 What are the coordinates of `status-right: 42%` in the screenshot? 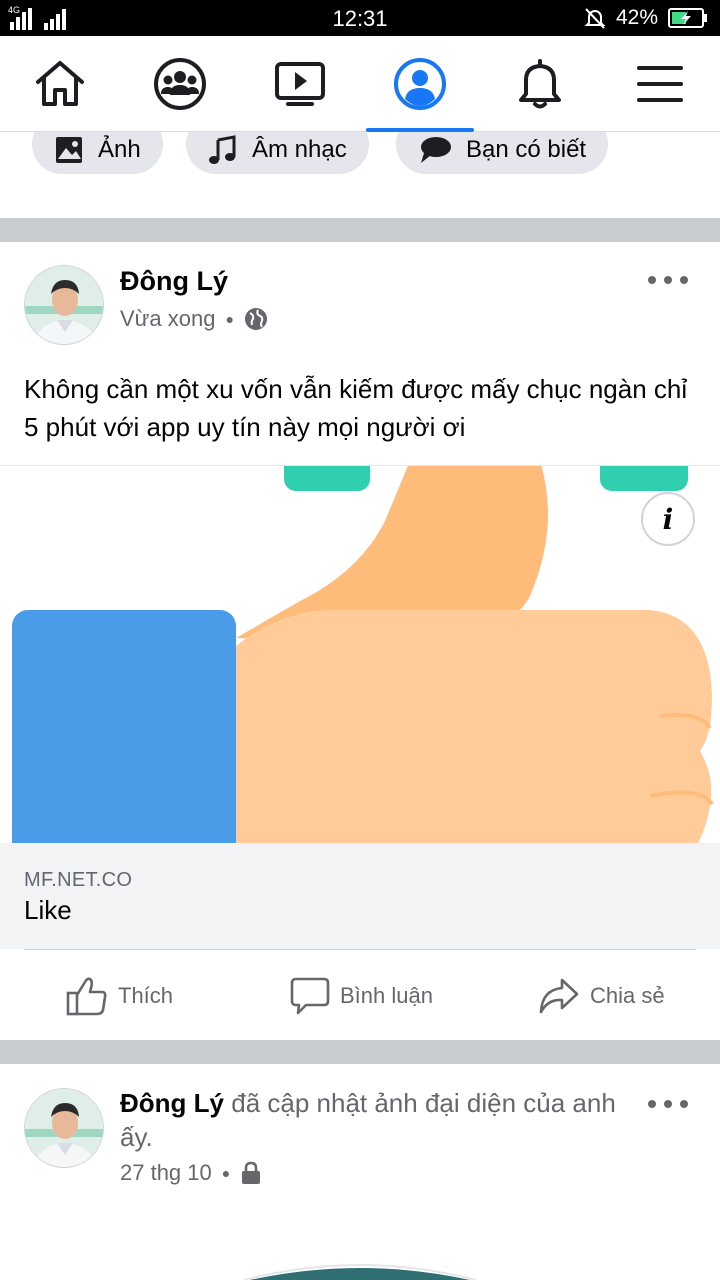 It's located at (646, 18).